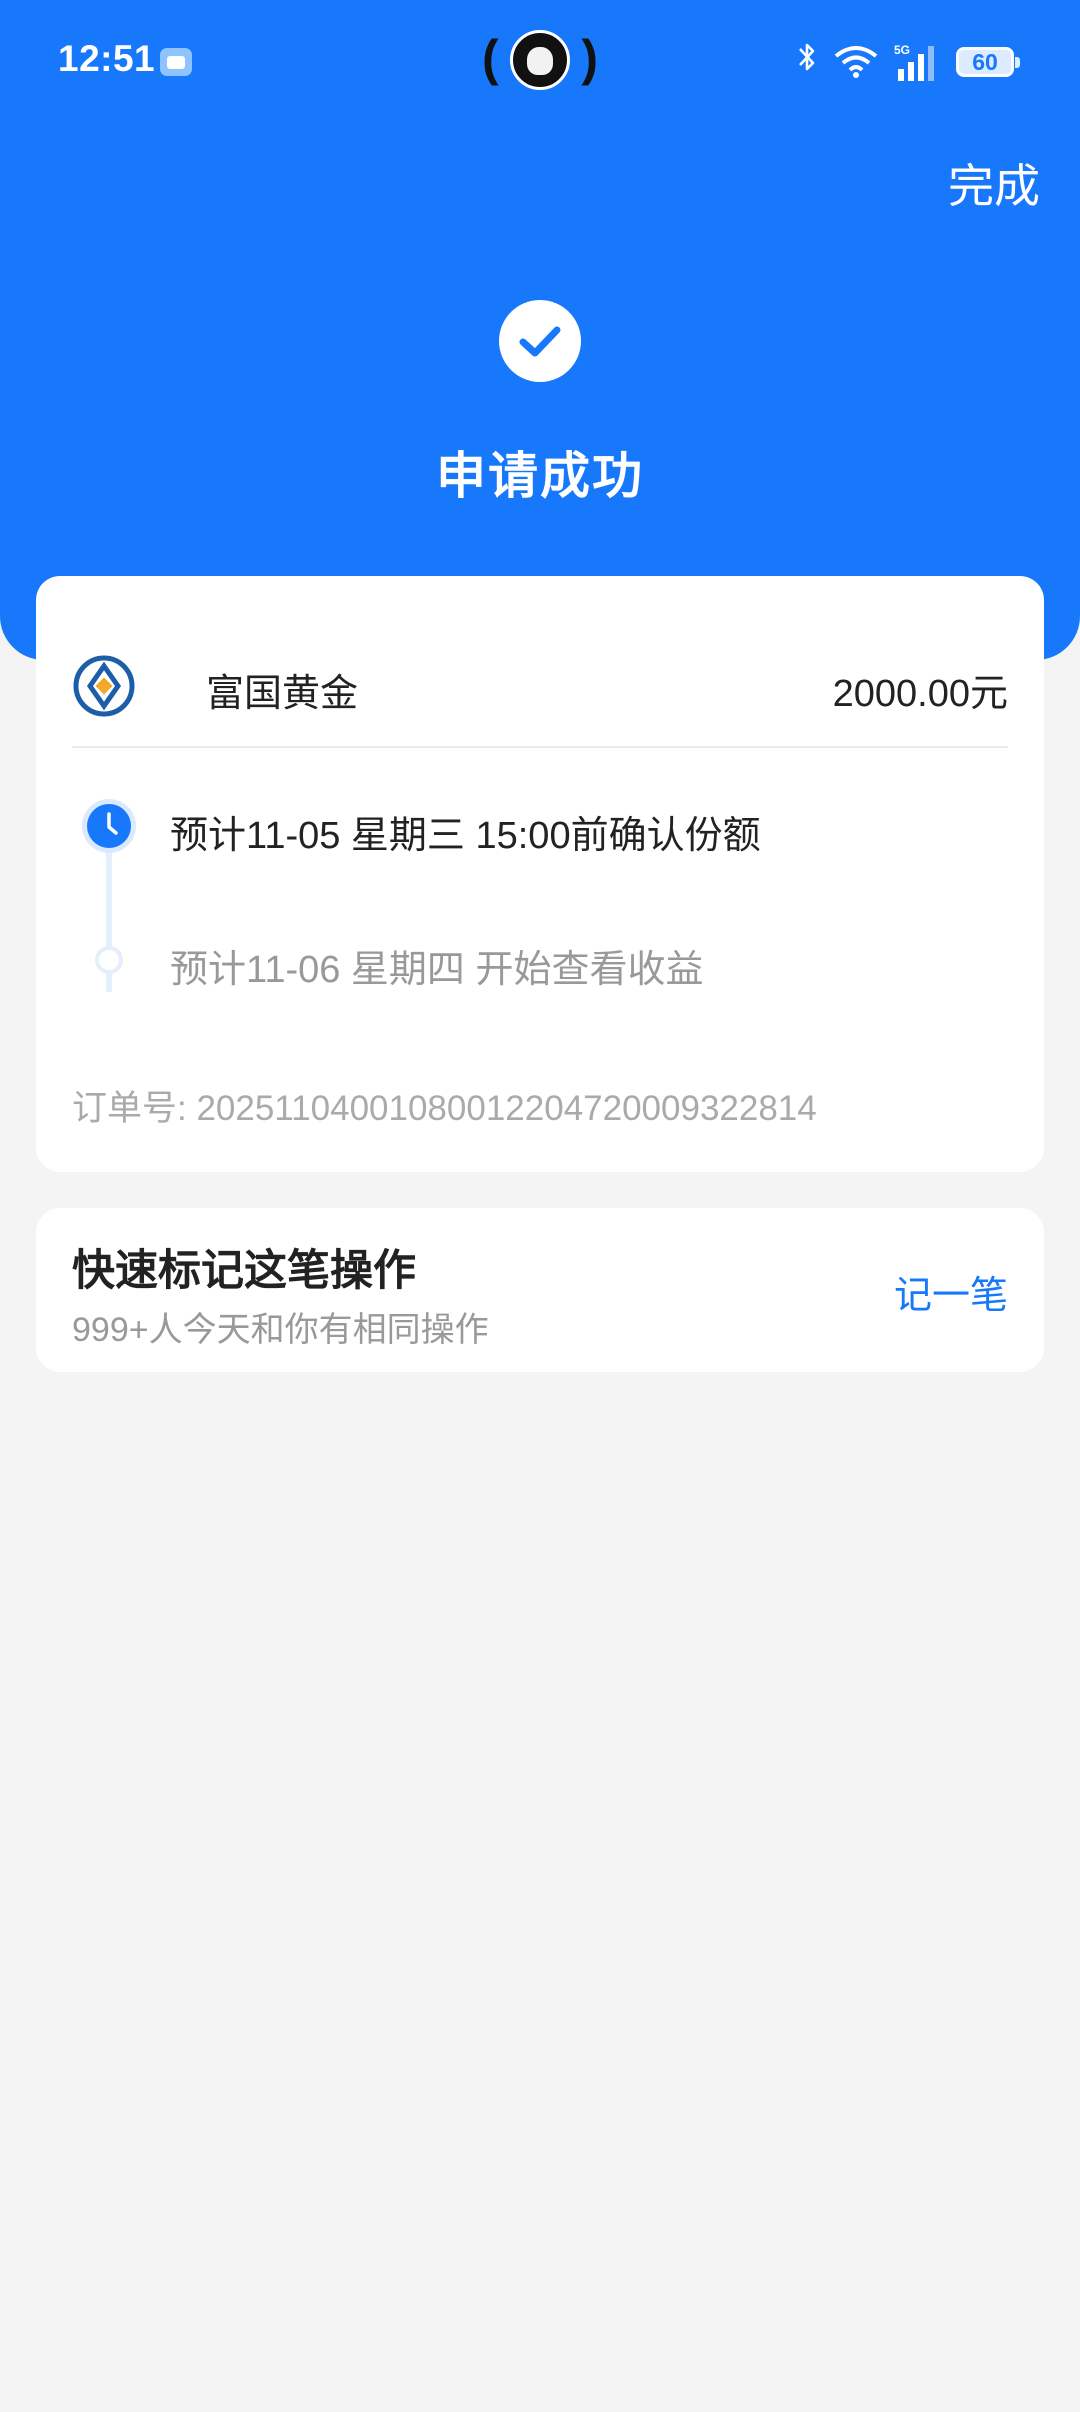  I want to click on status-avatar: ( ), so click(540, 60).